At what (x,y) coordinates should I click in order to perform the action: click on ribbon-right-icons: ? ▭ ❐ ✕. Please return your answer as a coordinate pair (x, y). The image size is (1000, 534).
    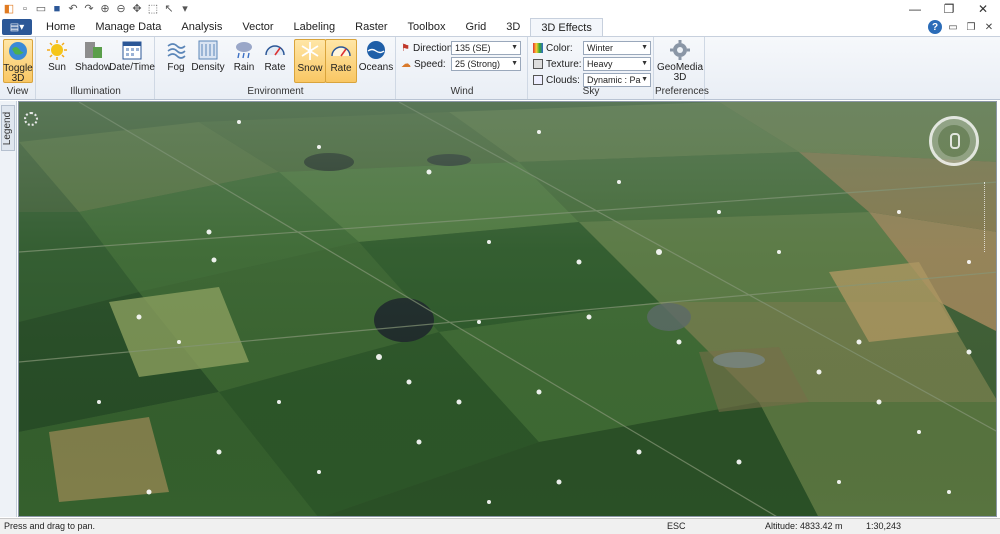
    Looking at the image, I should click on (962, 27).